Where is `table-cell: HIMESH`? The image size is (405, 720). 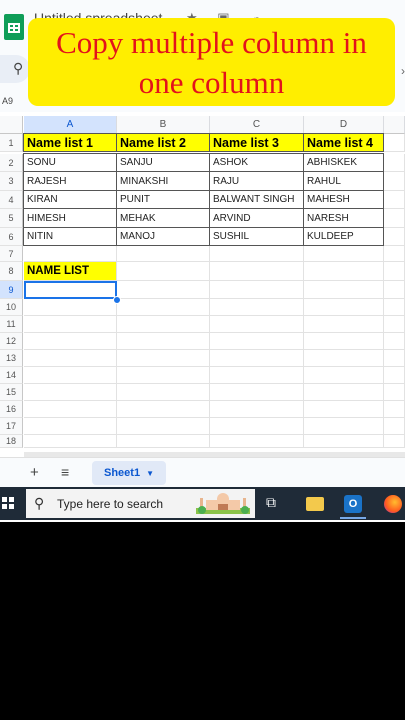 table-cell: HIMESH is located at coordinates (70, 218).